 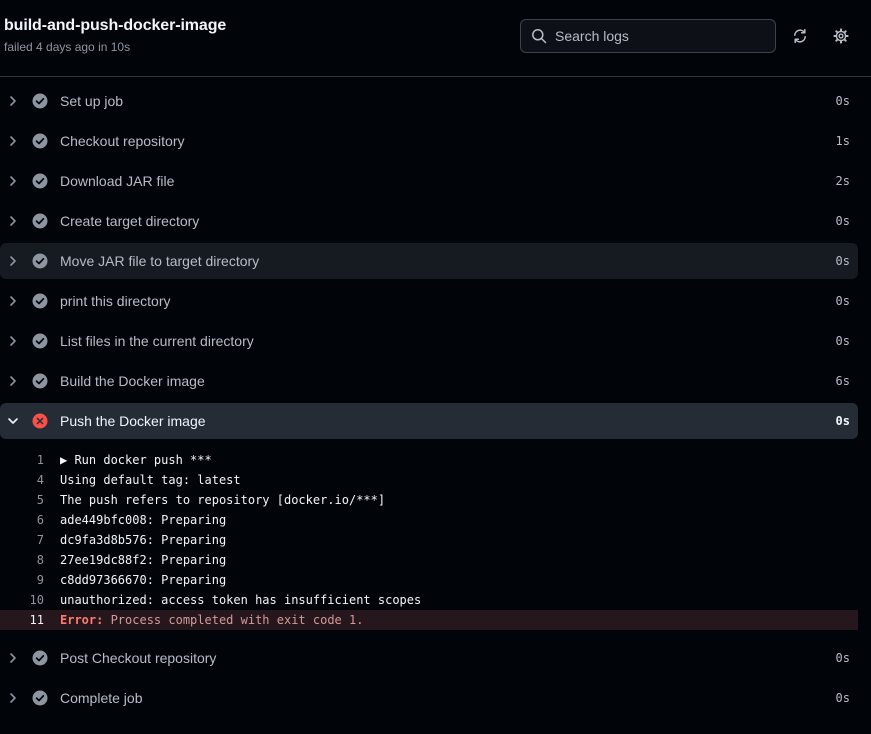 What do you see at coordinates (143, 560) in the screenshot?
I see `log-line-text: 27ee19dc88f2: Preparing` at bounding box center [143, 560].